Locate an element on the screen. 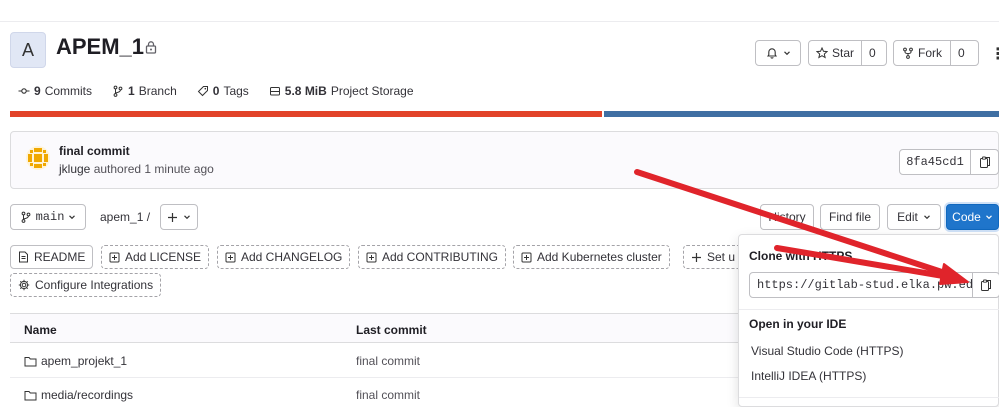 Image resolution: width=999 pixels, height=407 pixels. add-changelog-button: Add CHANGELOG is located at coordinates (284, 257).